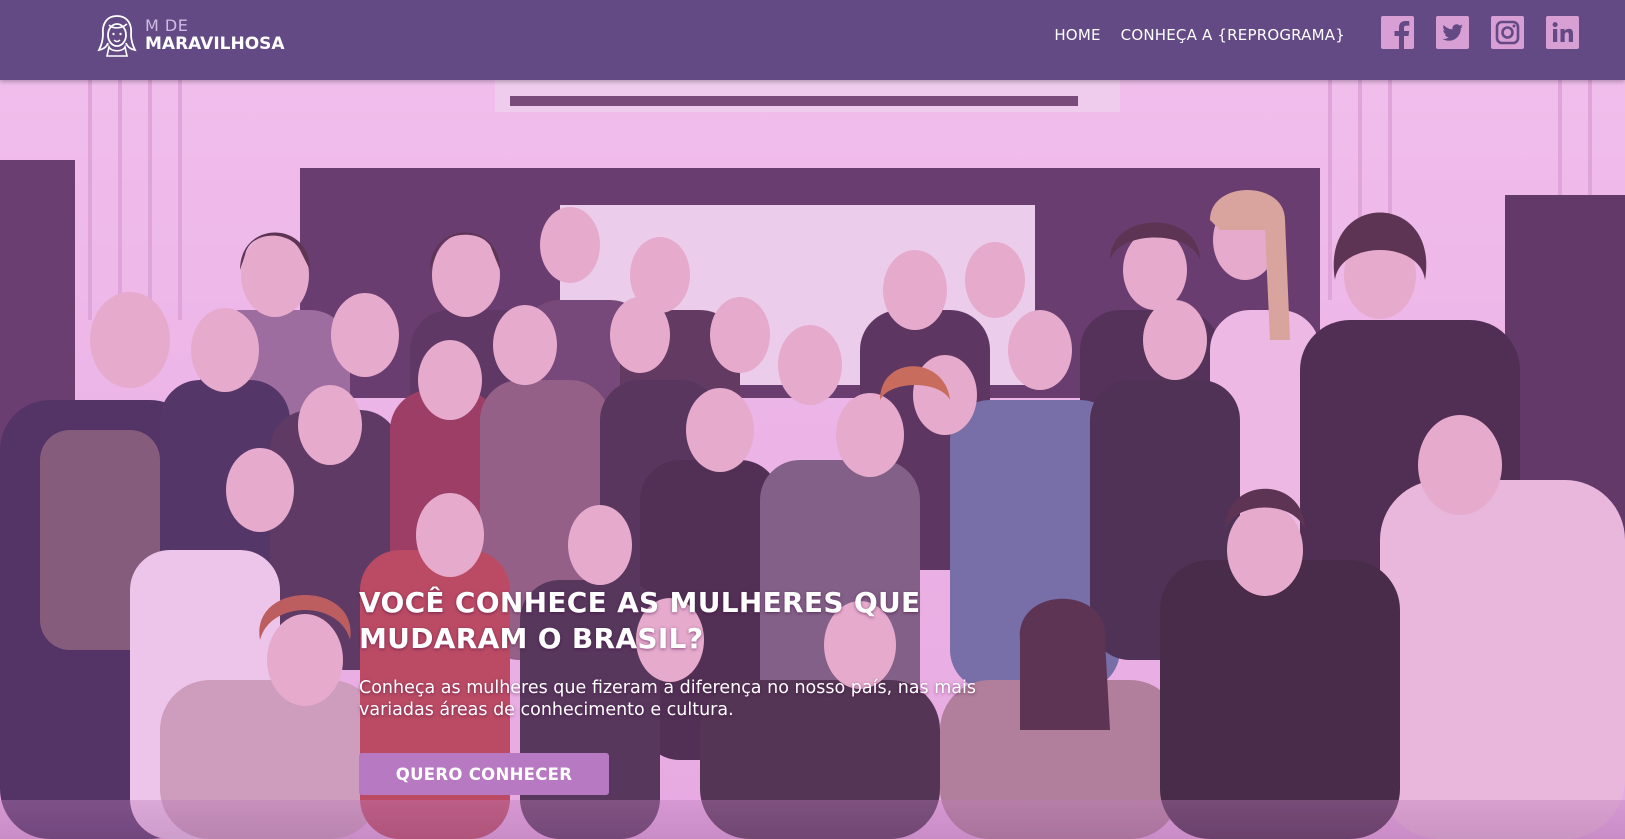 The height and width of the screenshot is (839, 1625). I want to click on brand-logo: M DE MARAVILHOSA, so click(191, 35).